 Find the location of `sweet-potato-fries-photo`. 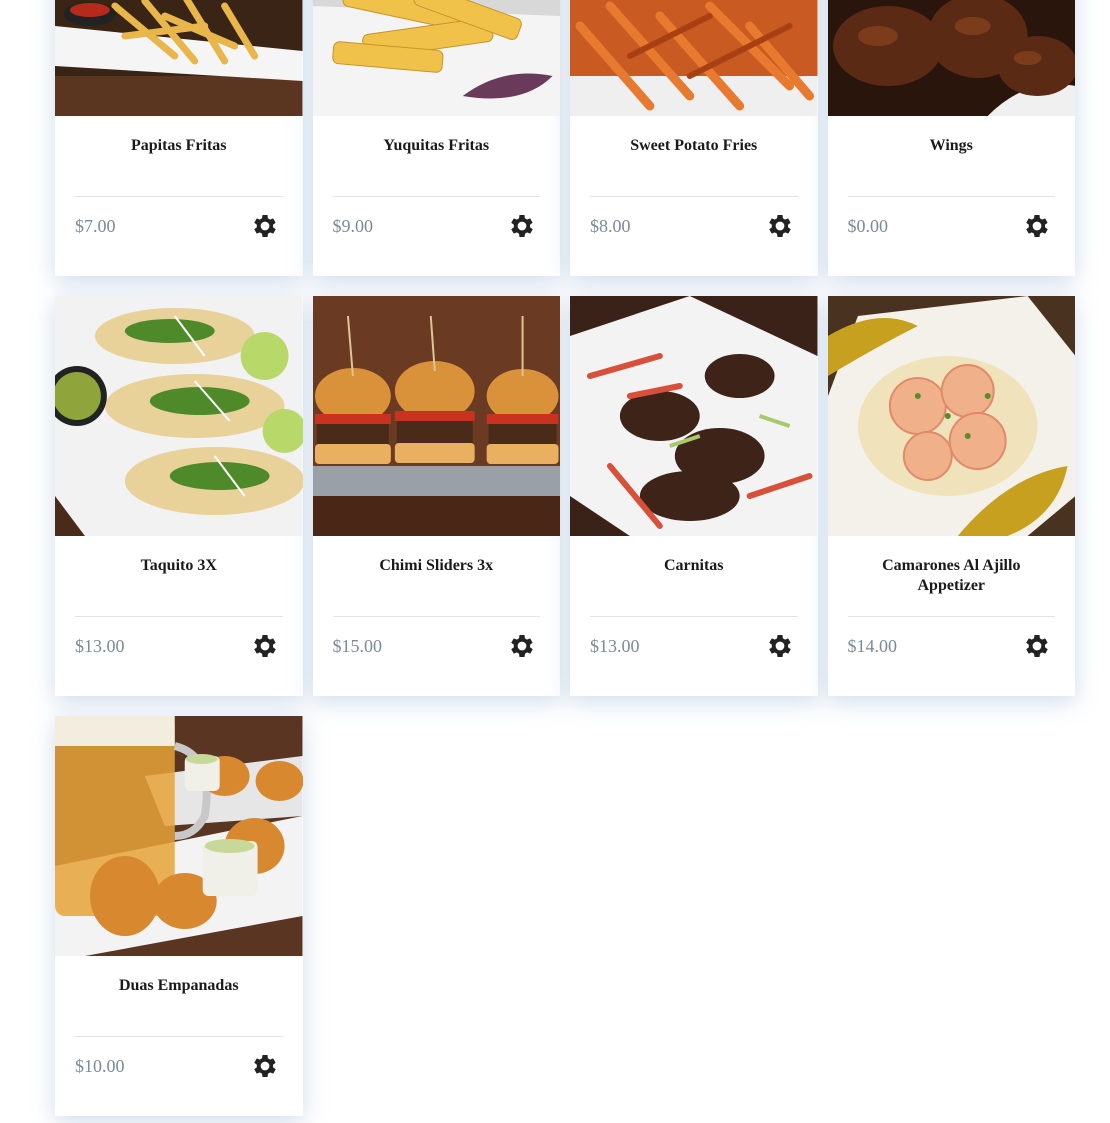

sweet-potato-fries-photo is located at coordinates (694, 58).